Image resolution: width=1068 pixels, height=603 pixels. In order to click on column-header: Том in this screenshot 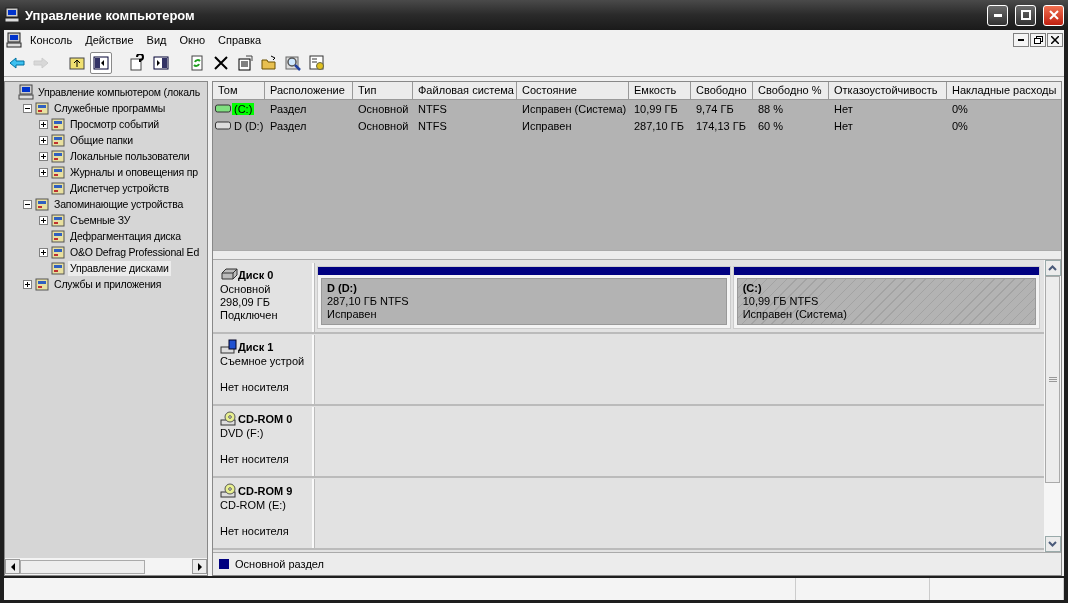, I will do `click(239, 90)`.